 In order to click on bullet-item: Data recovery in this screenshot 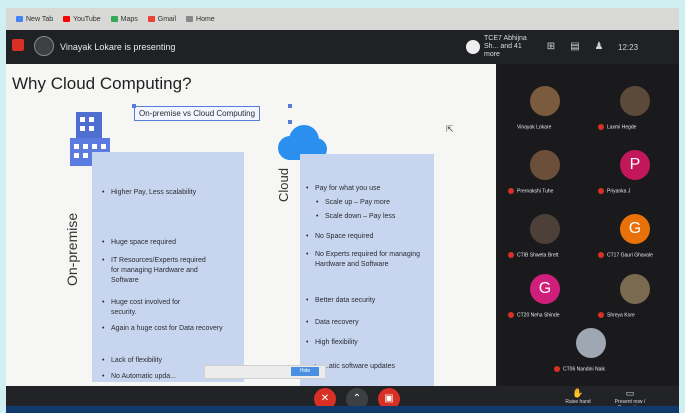, I will do `click(370, 323)`.